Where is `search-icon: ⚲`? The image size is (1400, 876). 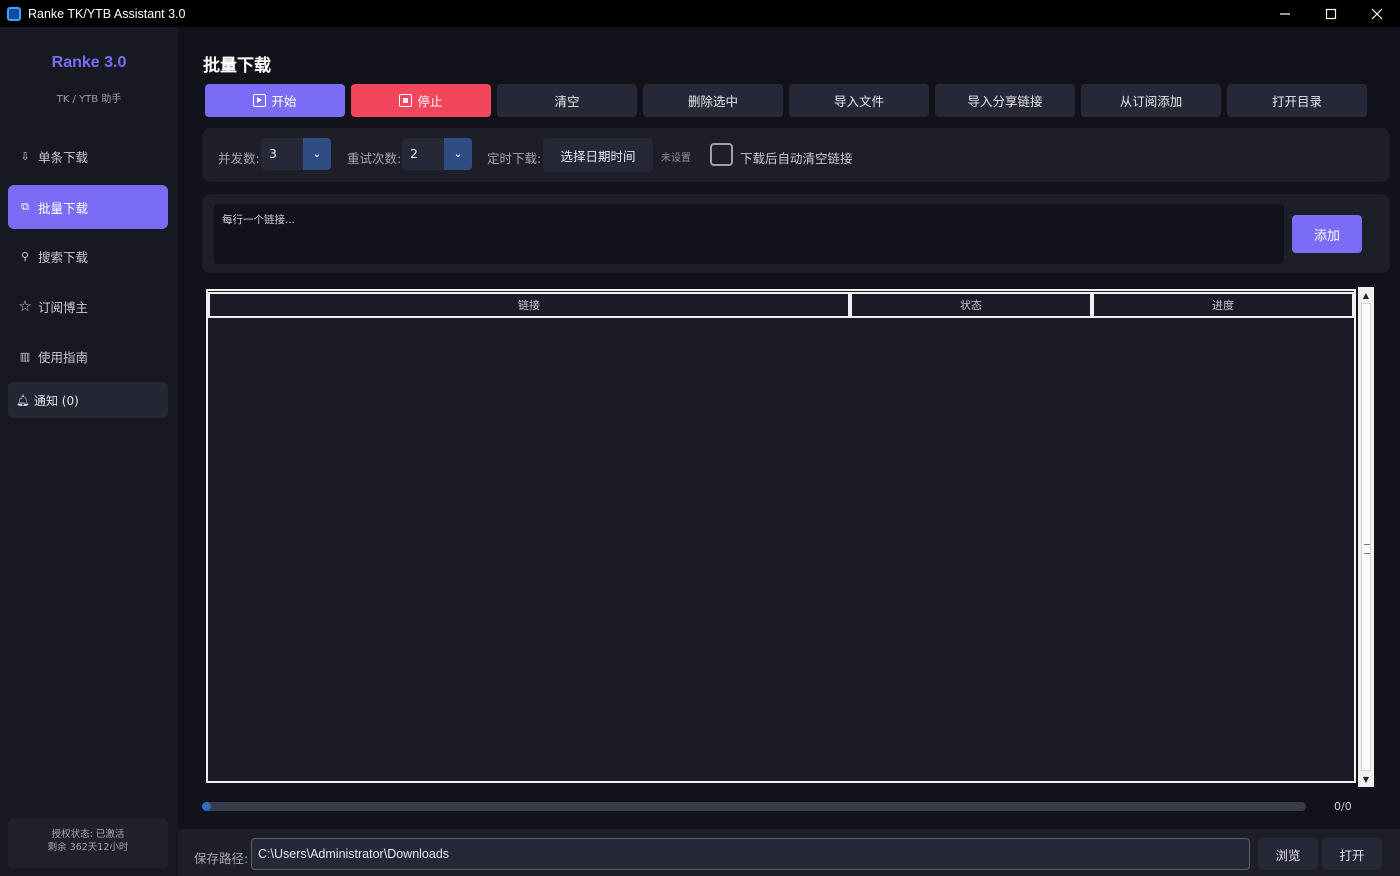
search-icon: ⚲ is located at coordinates (25, 256).